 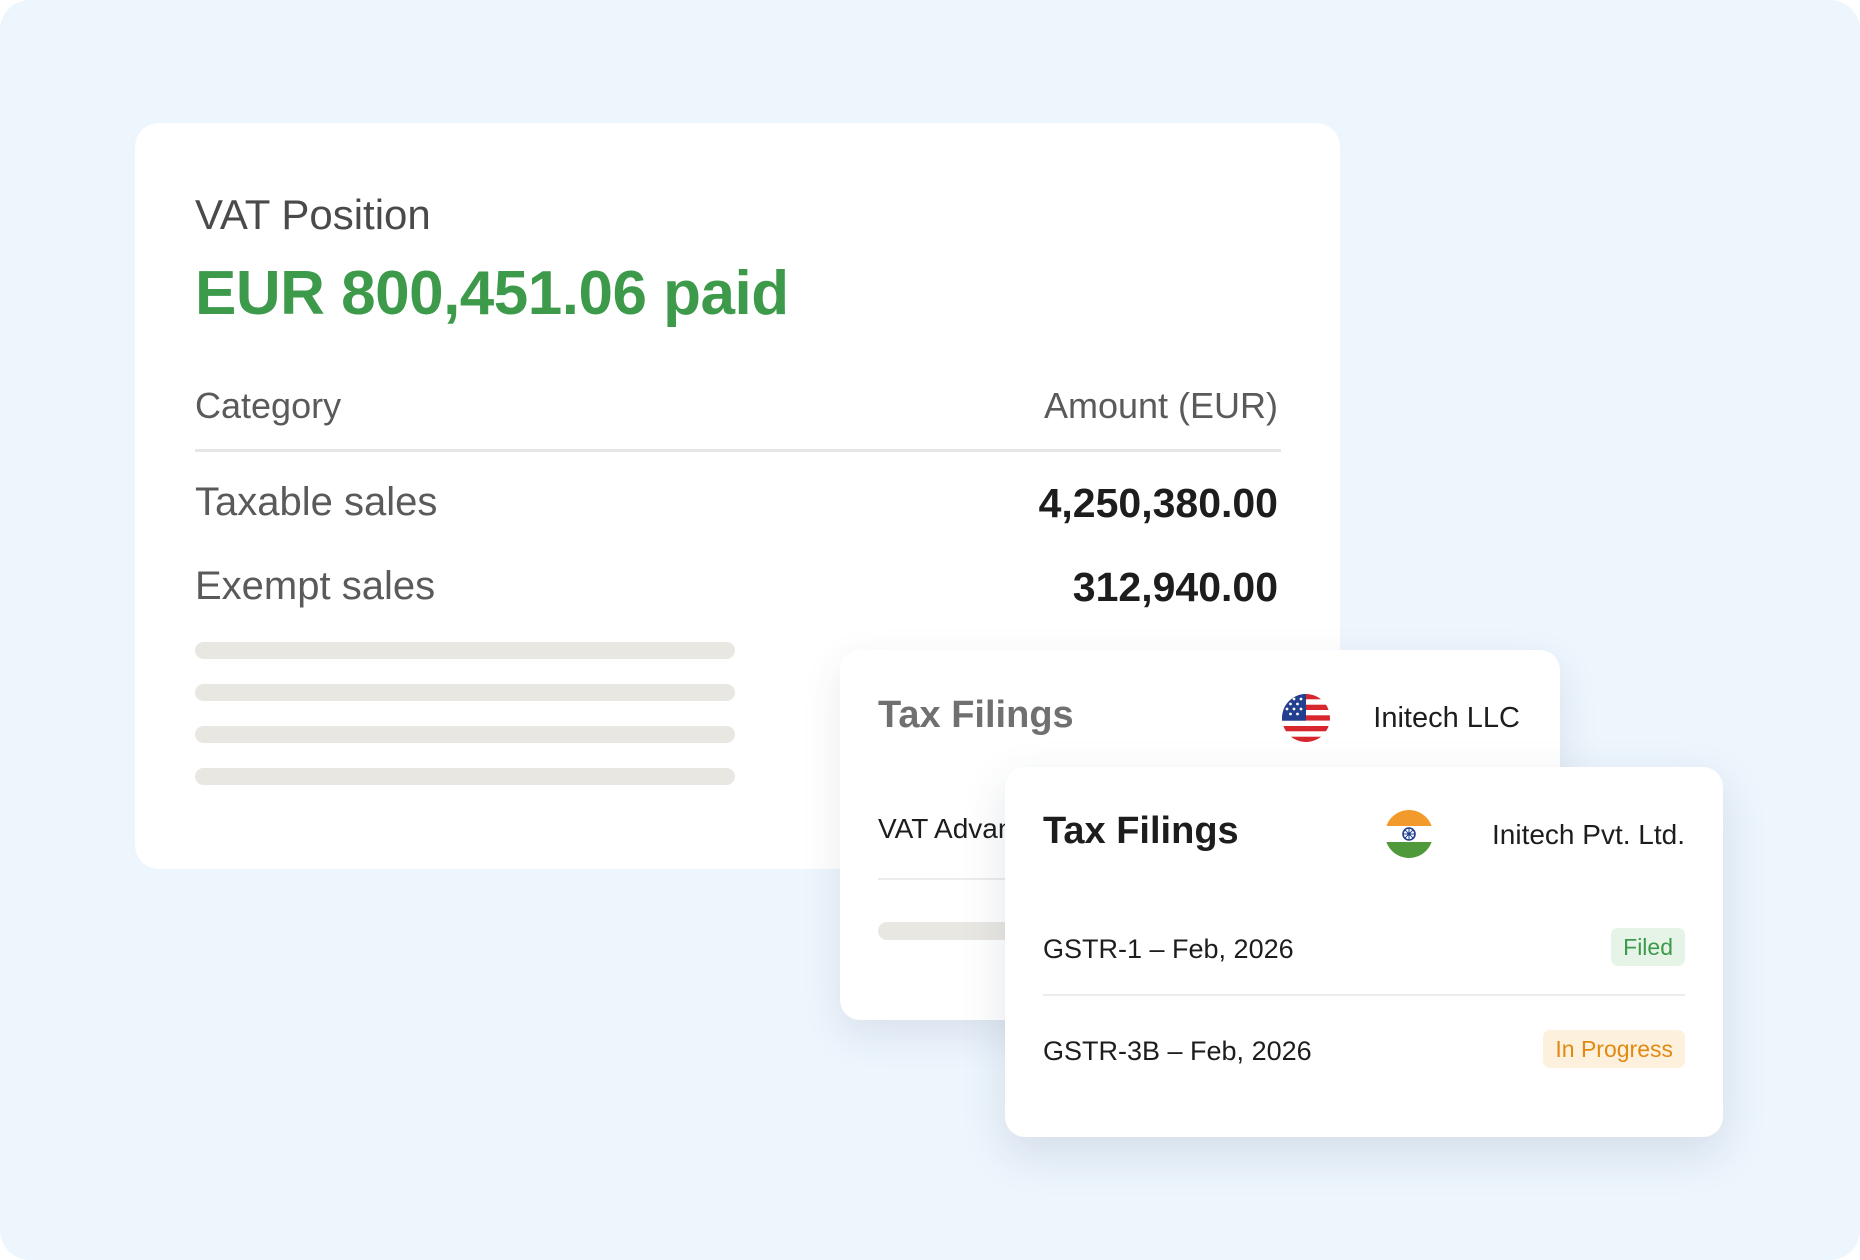 I want to click on us-flag-icon, so click(x=1306, y=718).